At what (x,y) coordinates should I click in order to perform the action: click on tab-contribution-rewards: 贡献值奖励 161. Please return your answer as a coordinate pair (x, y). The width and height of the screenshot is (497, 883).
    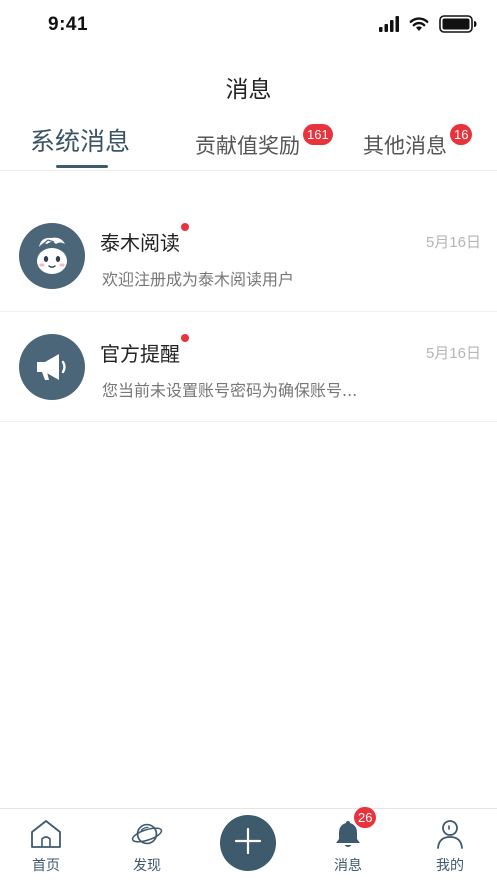
    Looking at the image, I should click on (264, 152).